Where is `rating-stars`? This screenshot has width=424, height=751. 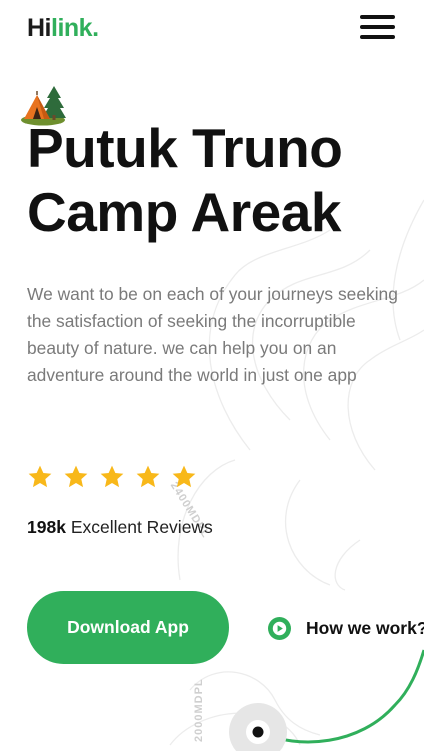 rating-stars is located at coordinates (117, 477).